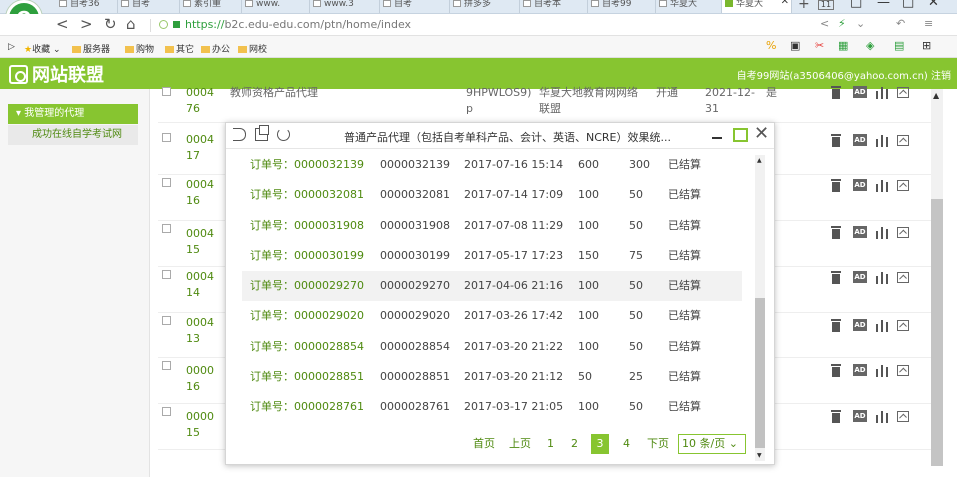  What do you see at coordinates (86, 24) in the screenshot?
I see `forward-icon: >` at bounding box center [86, 24].